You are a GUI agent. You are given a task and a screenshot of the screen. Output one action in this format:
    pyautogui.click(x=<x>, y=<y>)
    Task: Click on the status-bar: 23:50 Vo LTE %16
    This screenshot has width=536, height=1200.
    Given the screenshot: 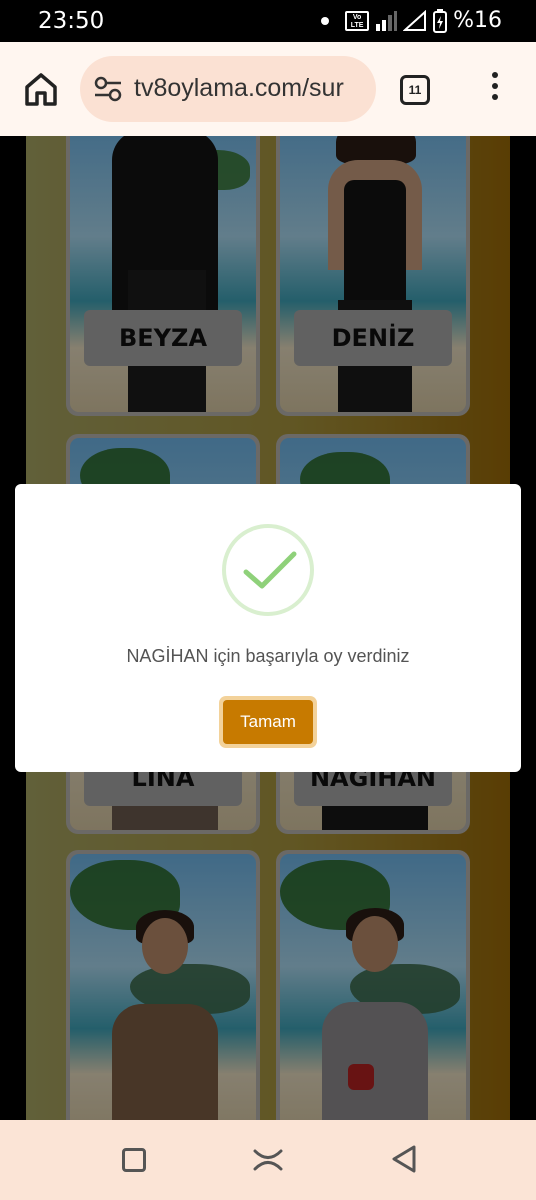 What is the action you would take?
    pyautogui.click(x=268, y=21)
    